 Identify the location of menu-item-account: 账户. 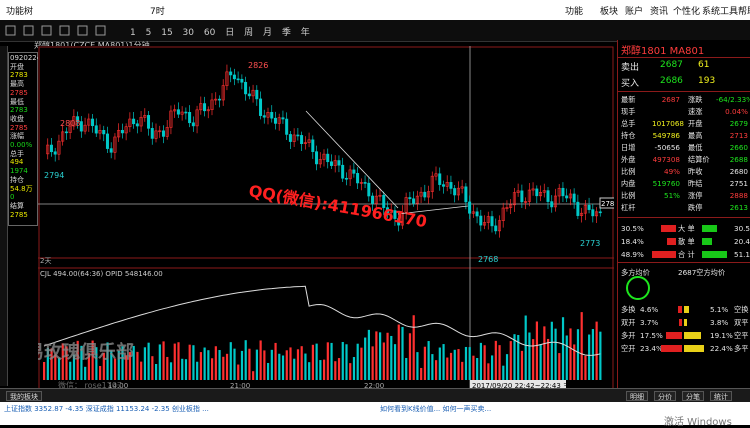
(634, 10).